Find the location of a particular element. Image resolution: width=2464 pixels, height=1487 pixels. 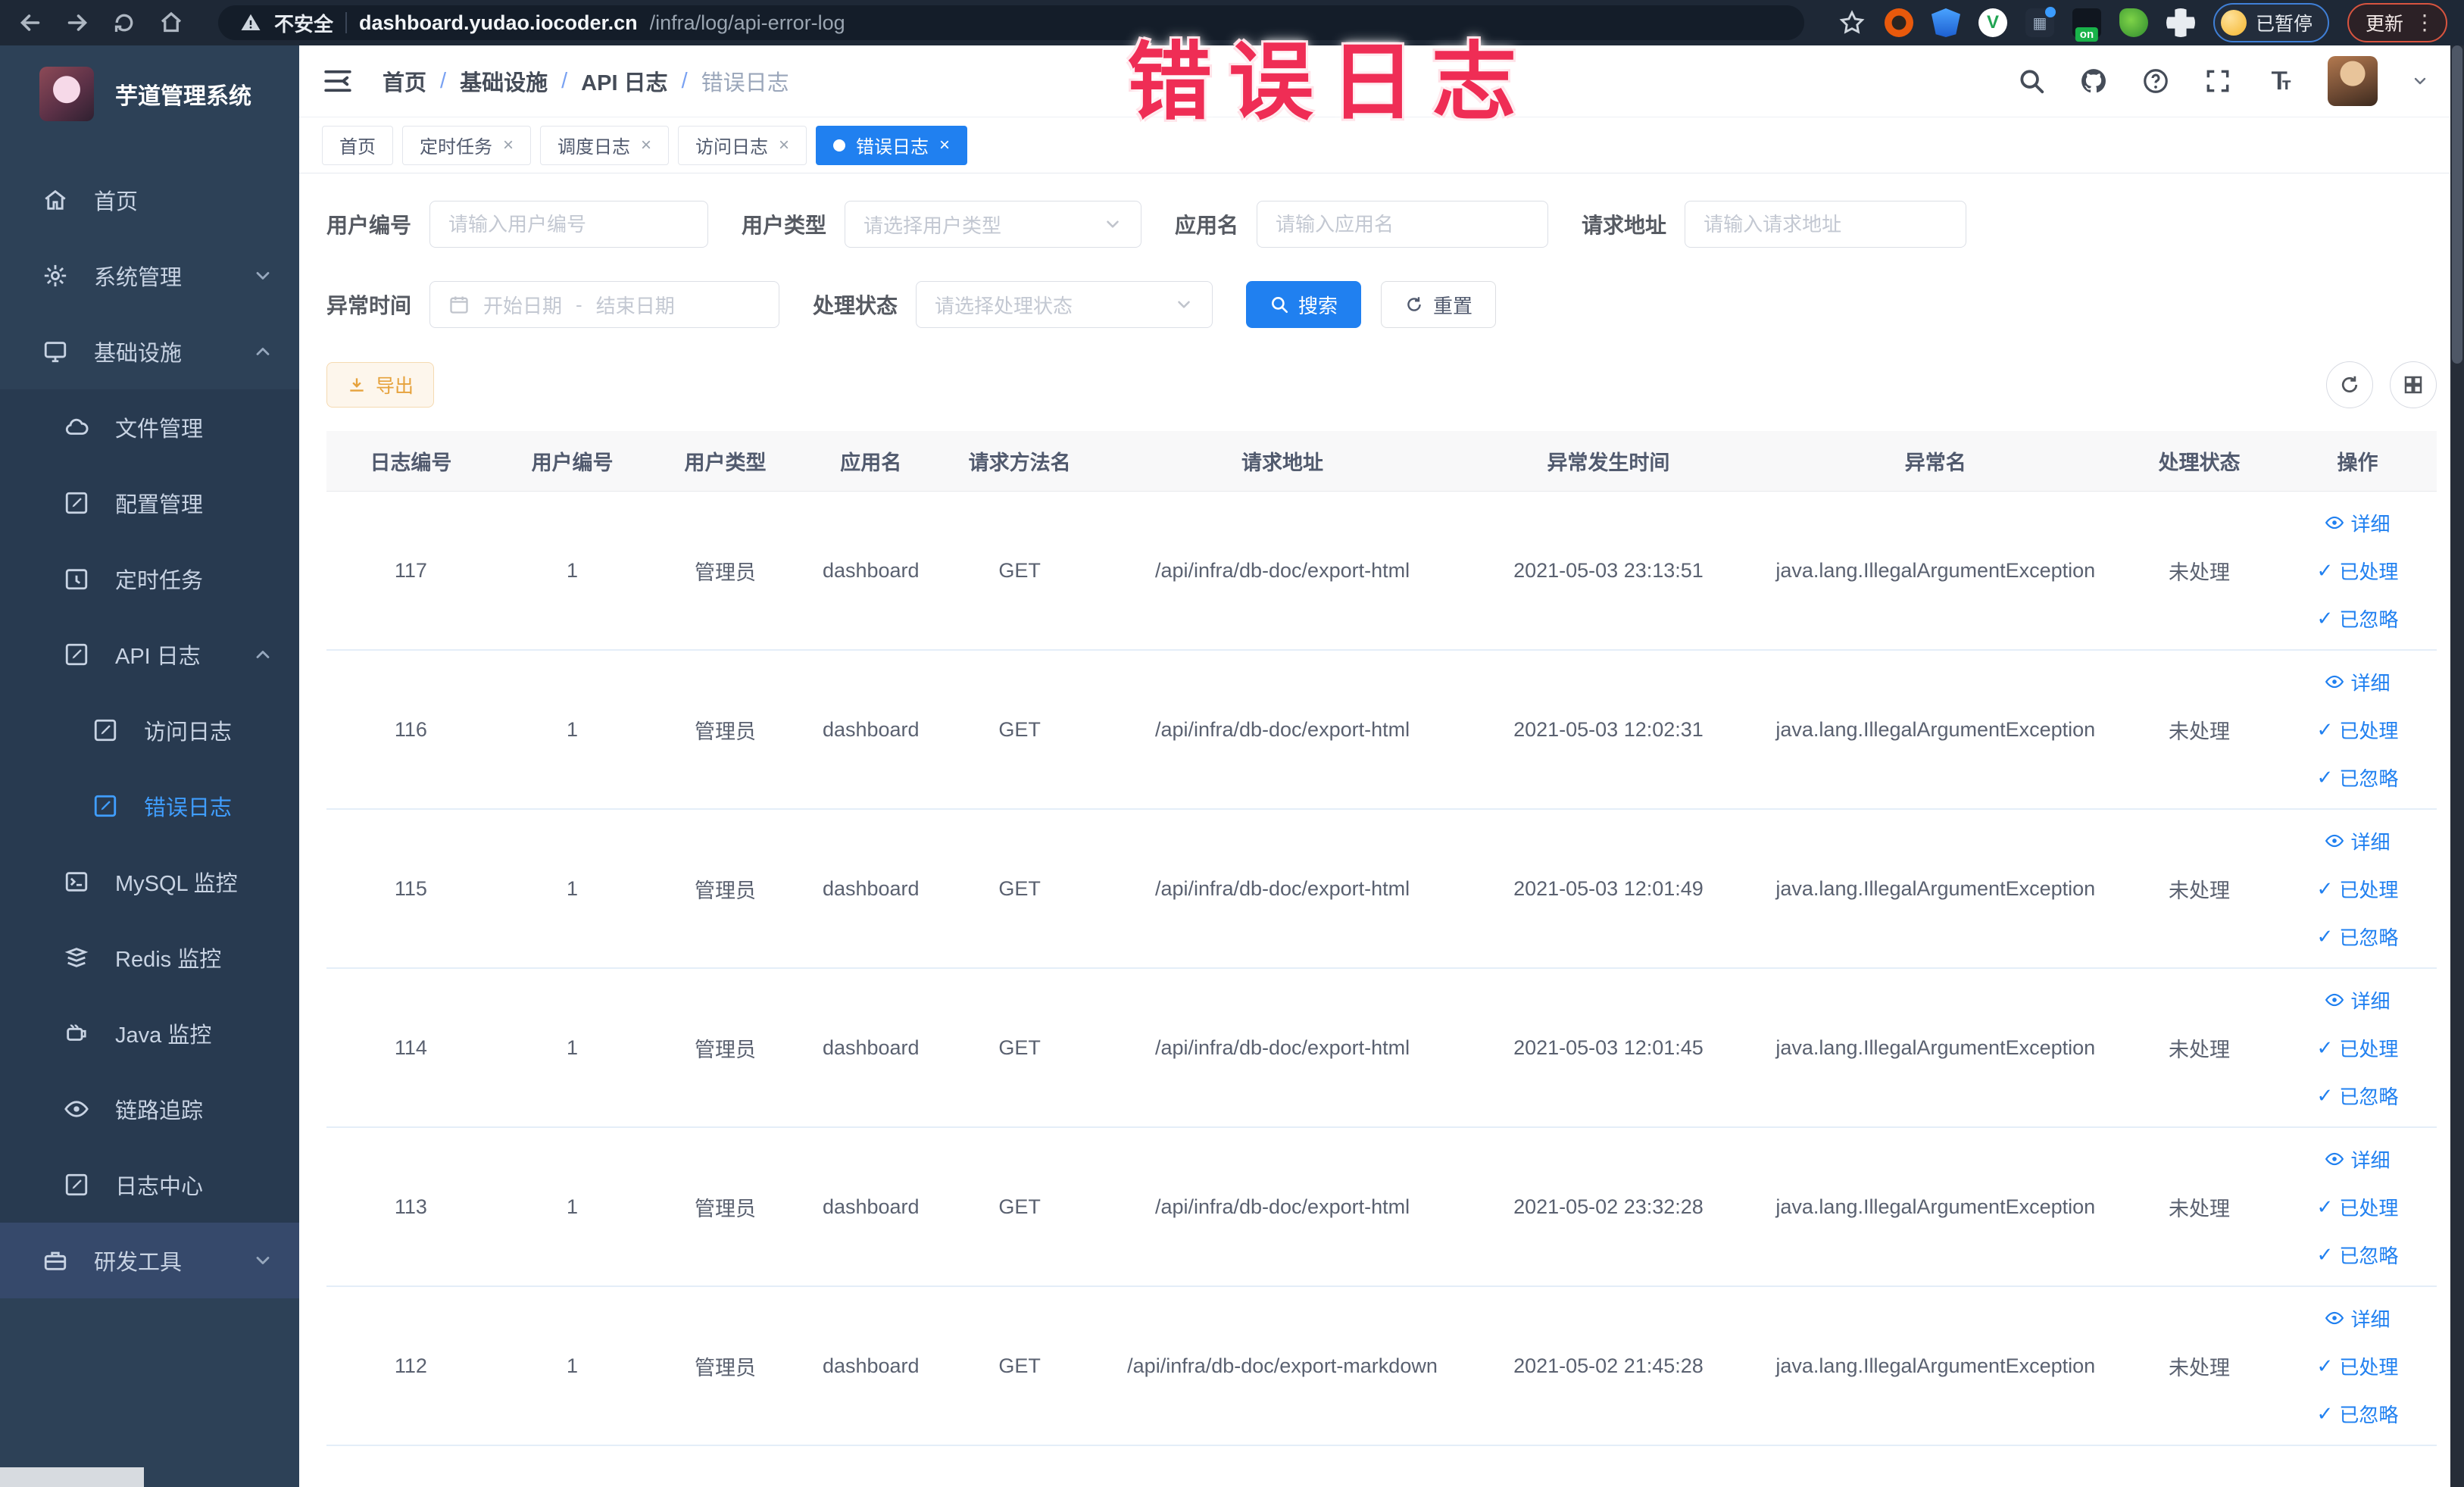

sidebar-item-access-log: 访问日志 is located at coordinates (149, 730).